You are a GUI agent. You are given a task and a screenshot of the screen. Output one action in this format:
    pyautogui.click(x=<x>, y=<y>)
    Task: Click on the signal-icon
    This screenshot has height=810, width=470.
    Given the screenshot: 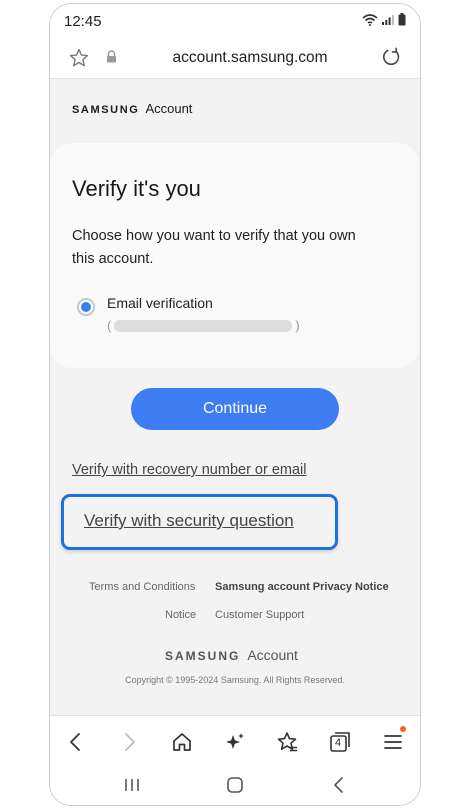 What is the action you would take?
    pyautogui.click(x=388, y=20)
    